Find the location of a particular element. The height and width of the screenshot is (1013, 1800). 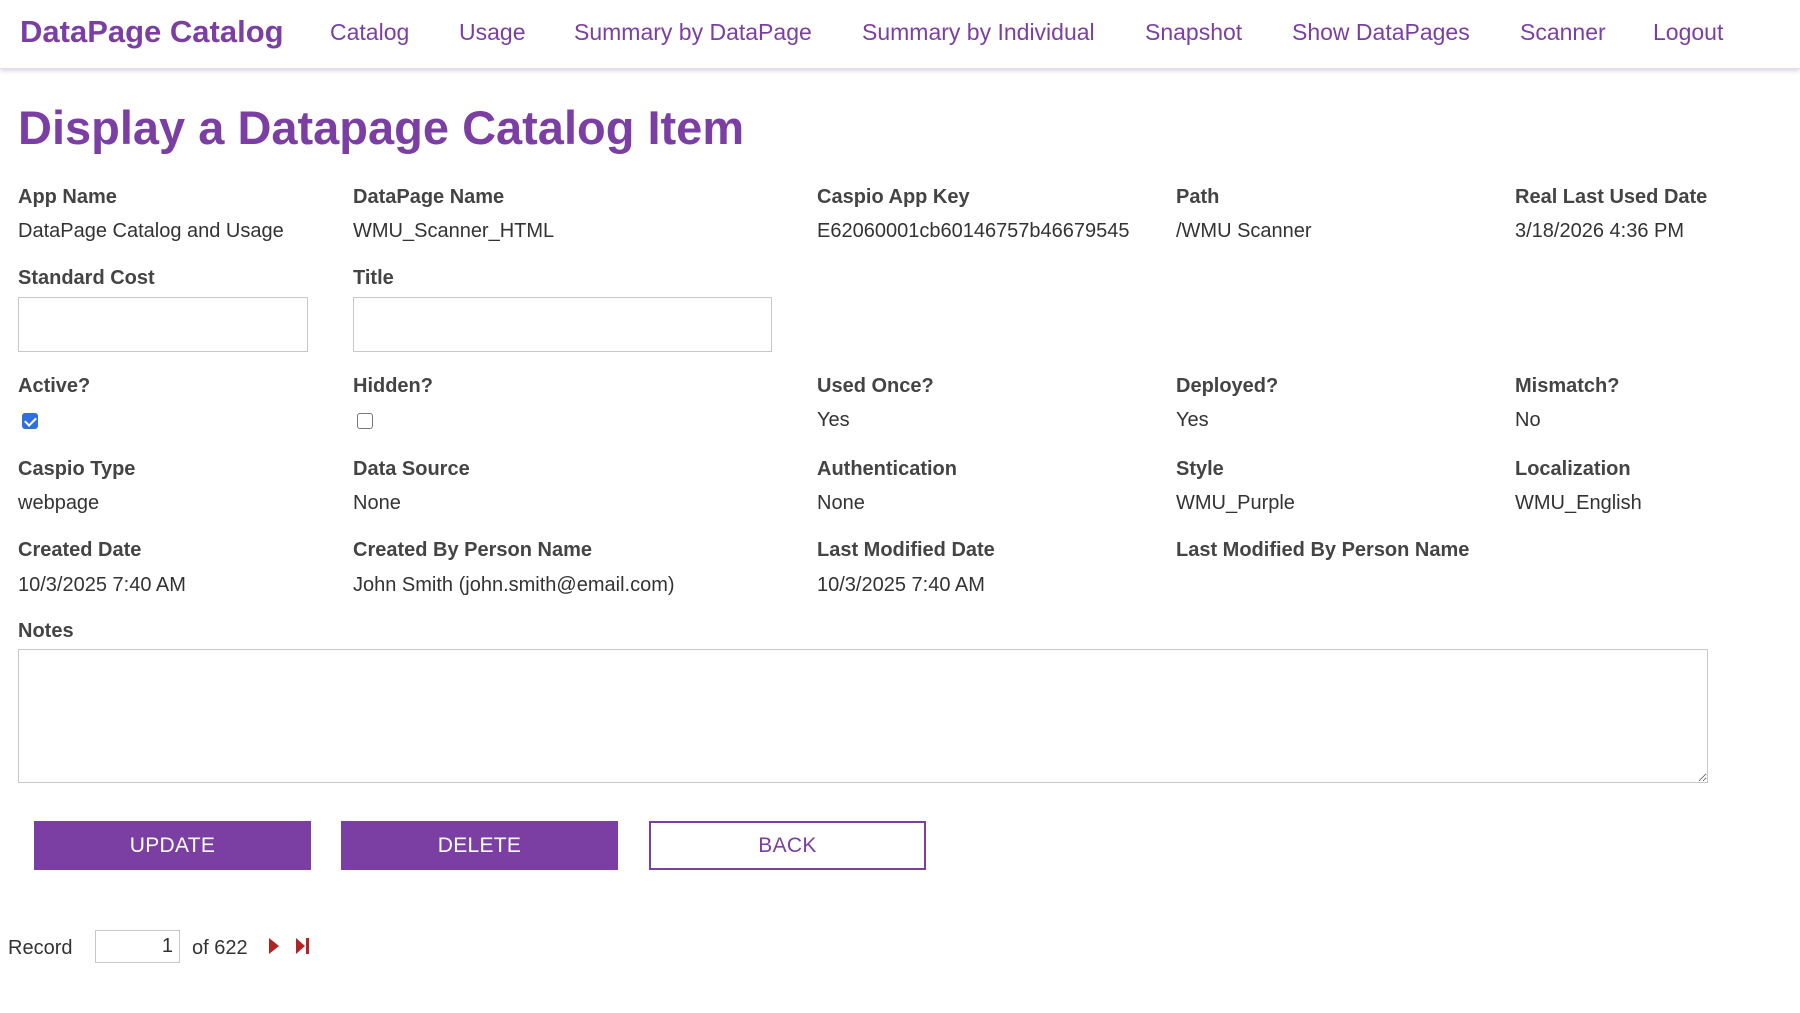

path-value: /WMU Scanner is located at coordinates (1244, 231).